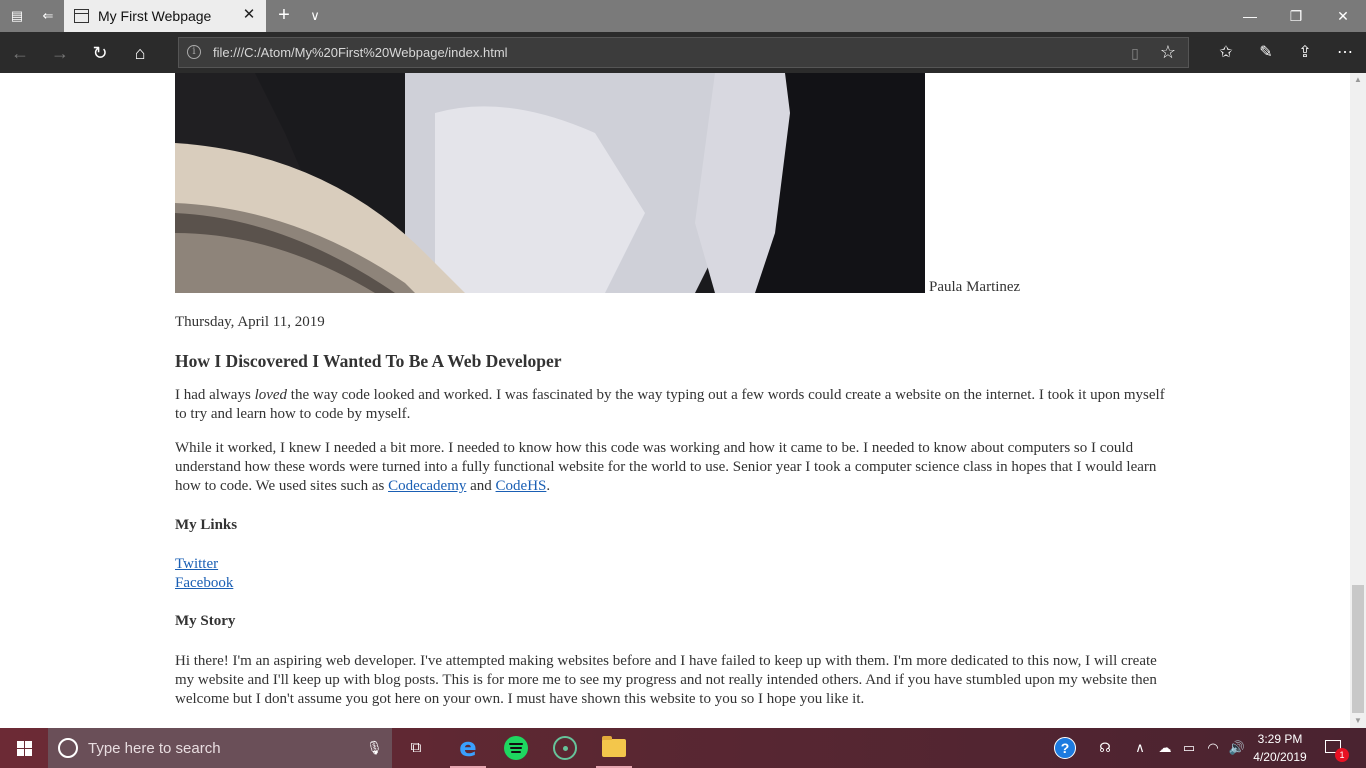 The height and width of the screenshot is (768, 1366). Describe the element at coordinates (215, 395) in the screenshot. I see `intro-lead: I had always` at that location.